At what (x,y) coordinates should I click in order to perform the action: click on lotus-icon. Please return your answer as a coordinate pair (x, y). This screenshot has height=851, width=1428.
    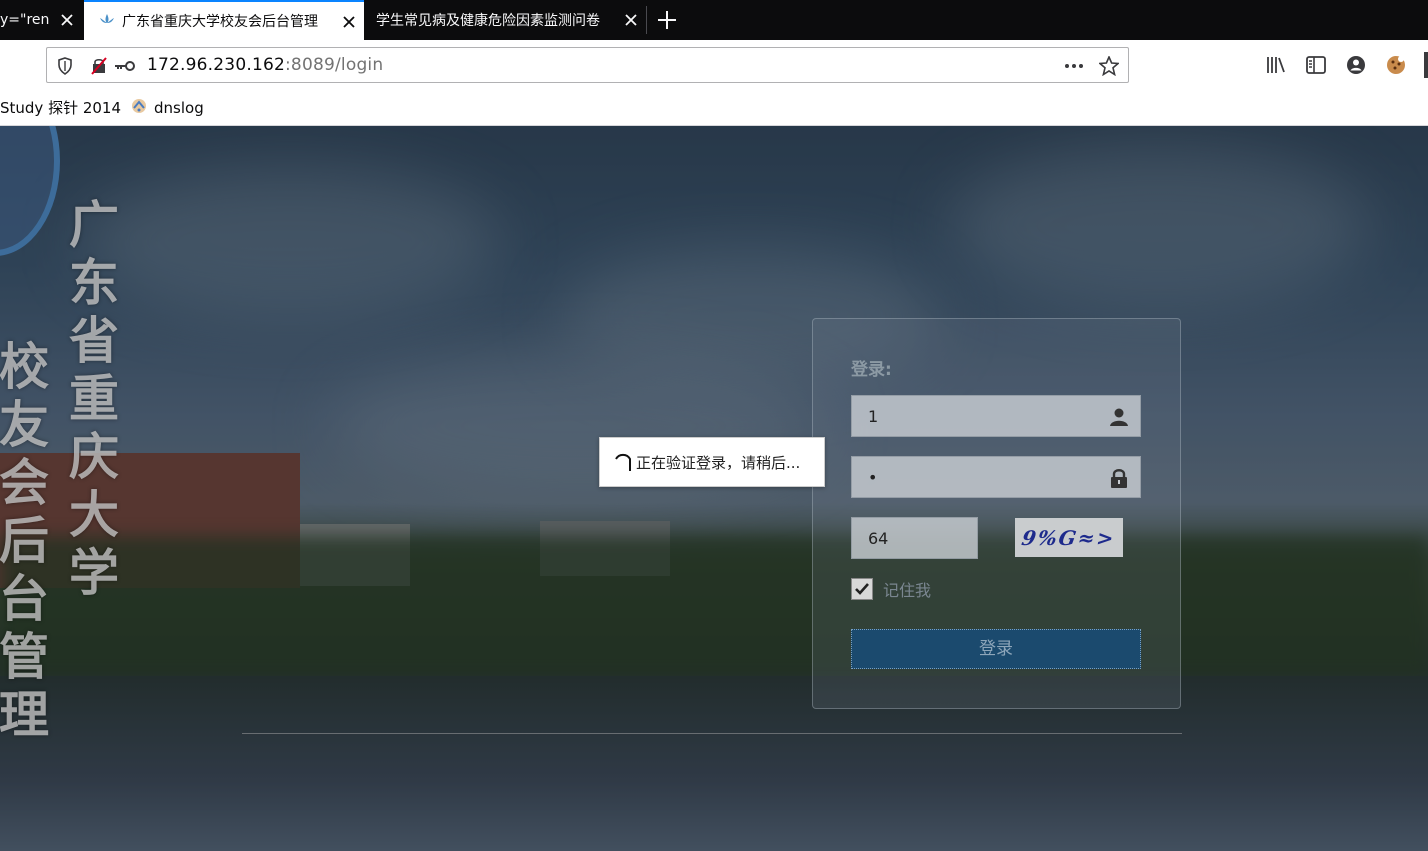
    Looking at the image, I should click on (107, 21).